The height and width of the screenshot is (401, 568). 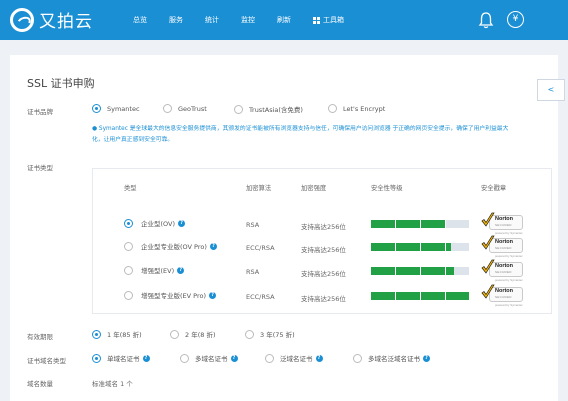 I want to click on brand-option-letsencrypt: Let's Encrypt, so click(x=356, y=108).